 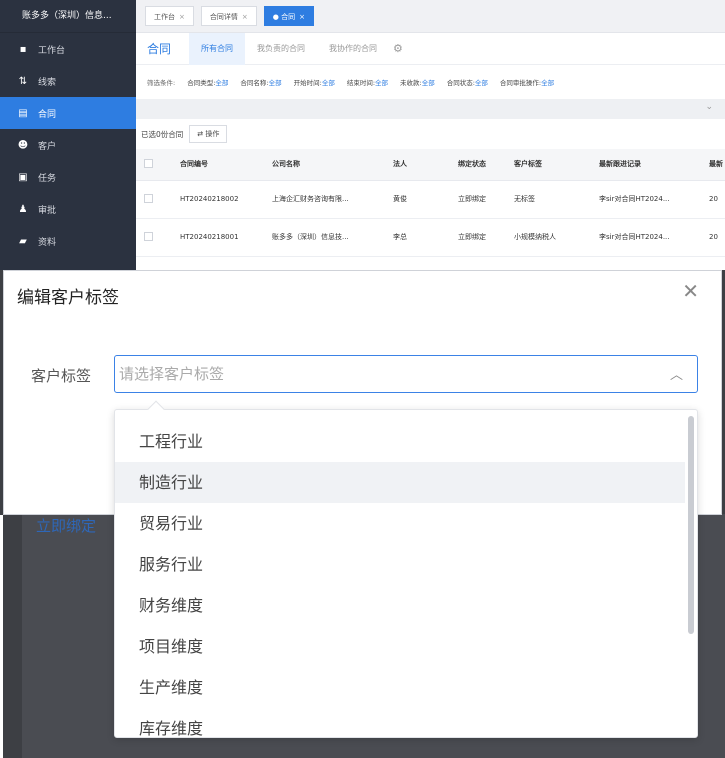 I want to click on sidebar-item-label: 工作台, so click(x=52, y=50).